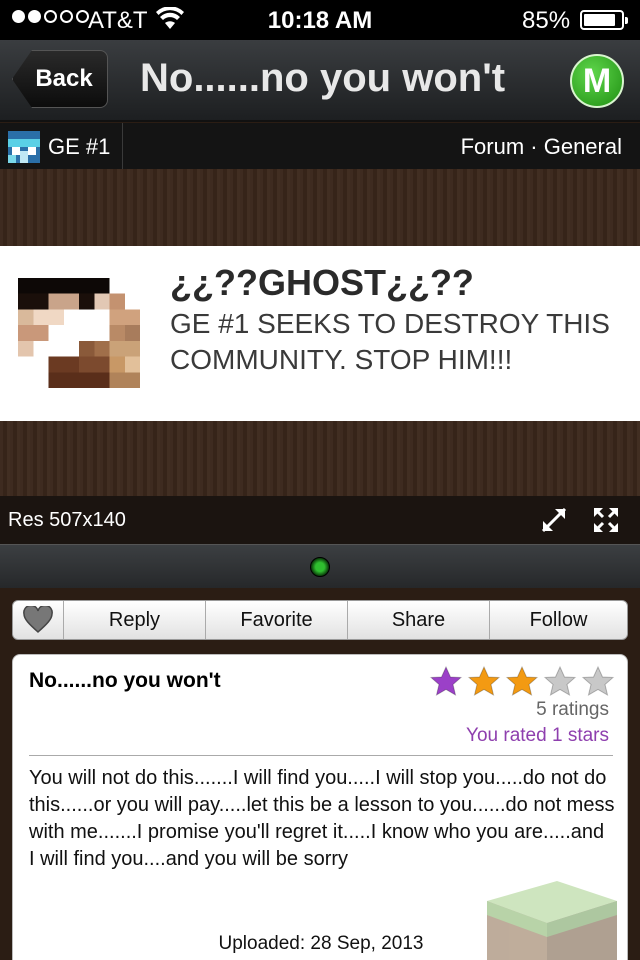 The image size is (640, 960). I want to click on app-logo-icon: M, so click(597, 81).